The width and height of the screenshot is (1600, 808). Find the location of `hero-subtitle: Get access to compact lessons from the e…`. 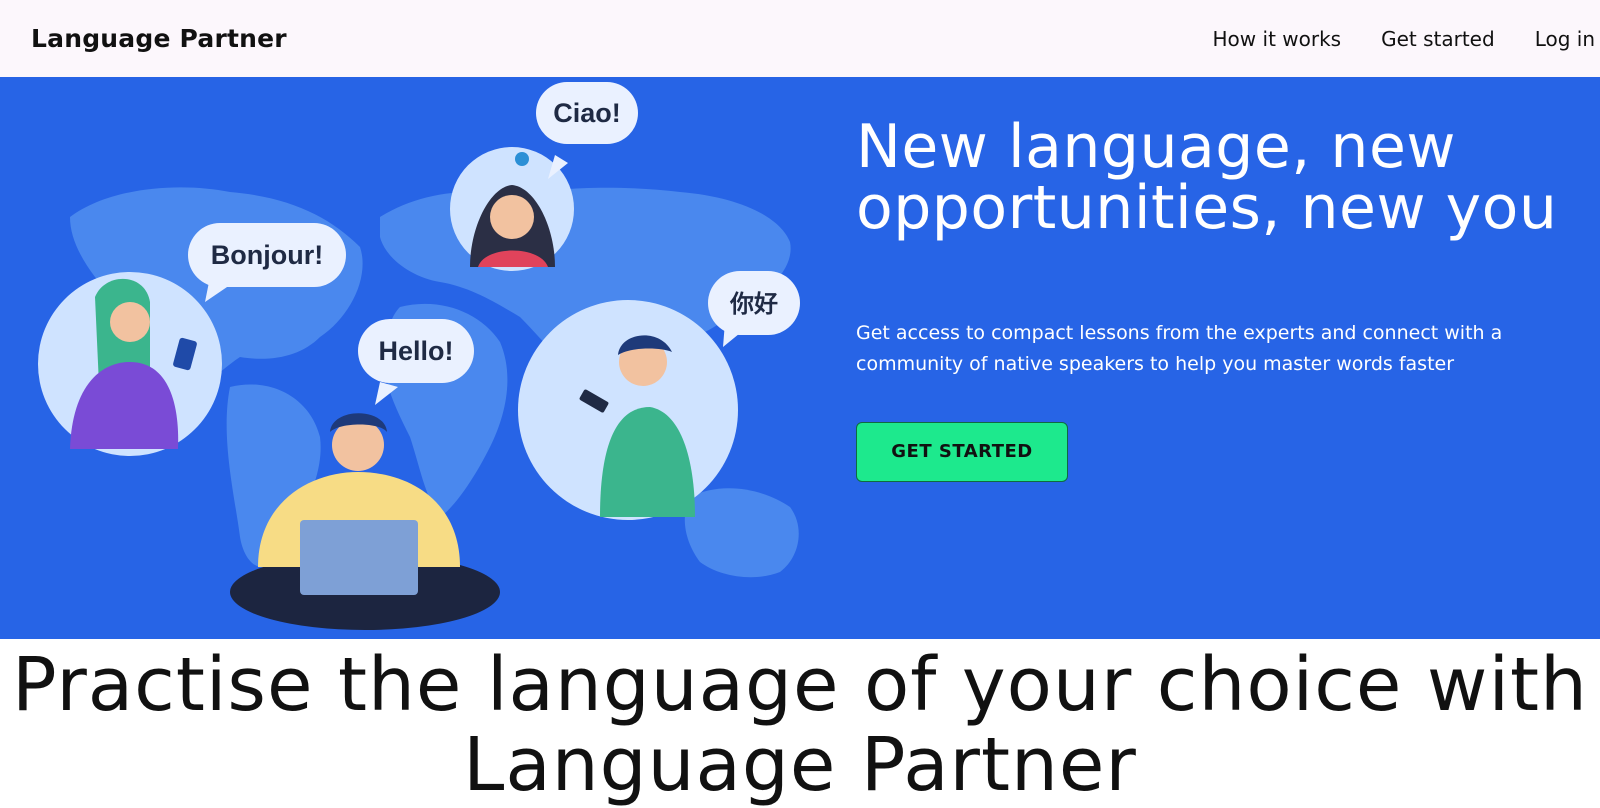

hero-subtitle: Get access to compact lessons from the e… is located at coordinates (1179, 348).